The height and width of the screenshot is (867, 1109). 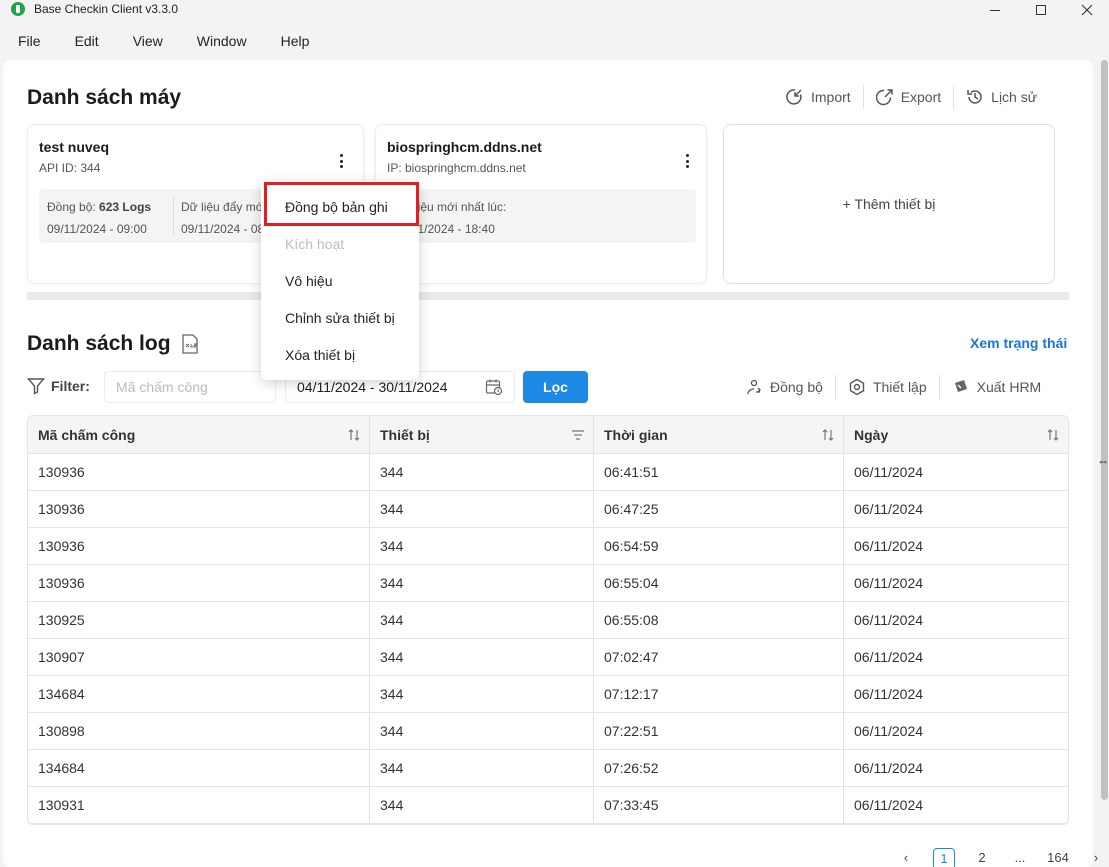 I want to click on cell-time: 06:47:25, so click(x=719, y=509).